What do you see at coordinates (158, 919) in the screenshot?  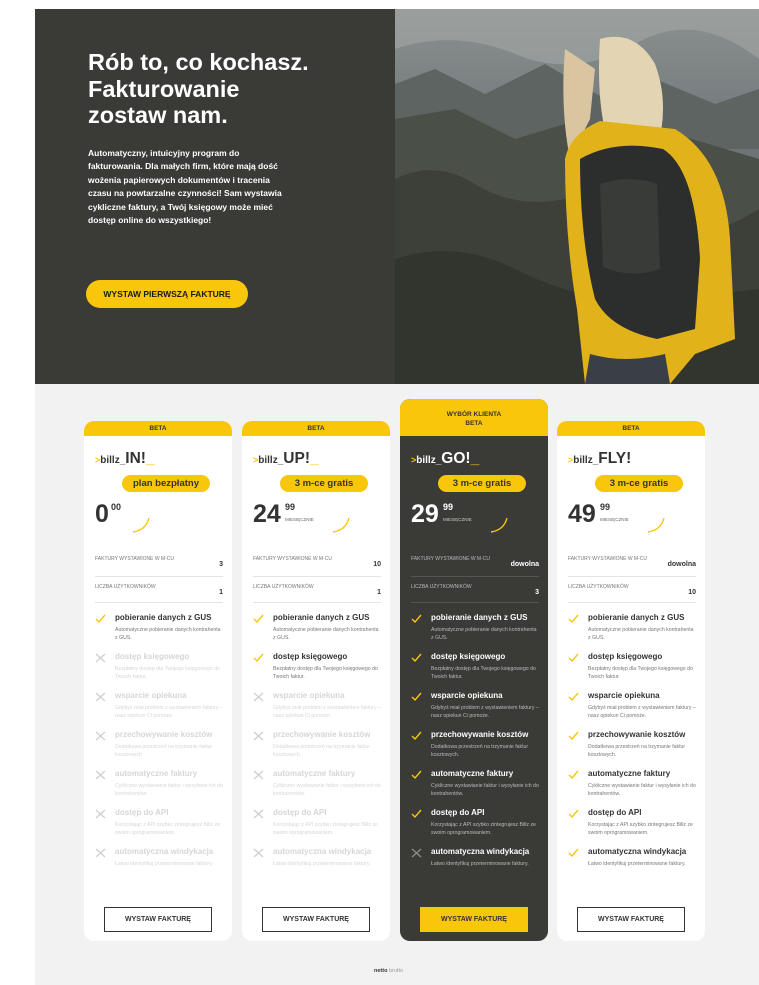 I see `issue-invoice-button-in: WYSTAW FAKTURĘ` at bounding box center [158, 919].